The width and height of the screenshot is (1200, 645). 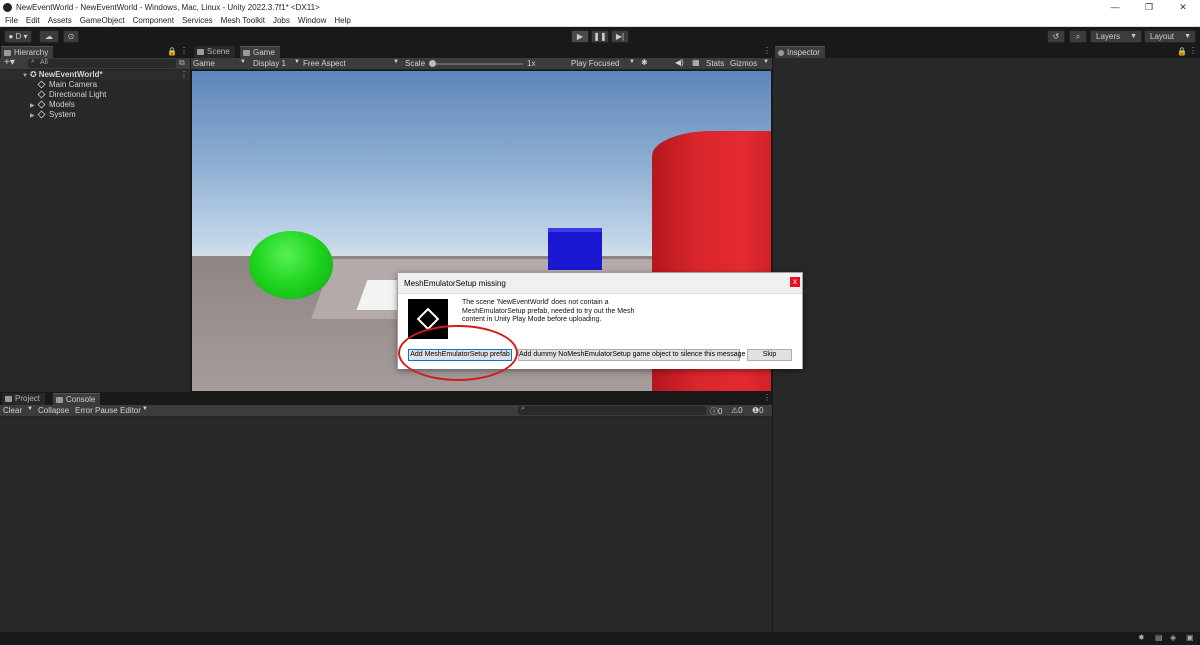 What do you see at coordinates (9, 62) in the screenshot?
I see `add-plus-icon: +▾` at bounding box center [9, 62].